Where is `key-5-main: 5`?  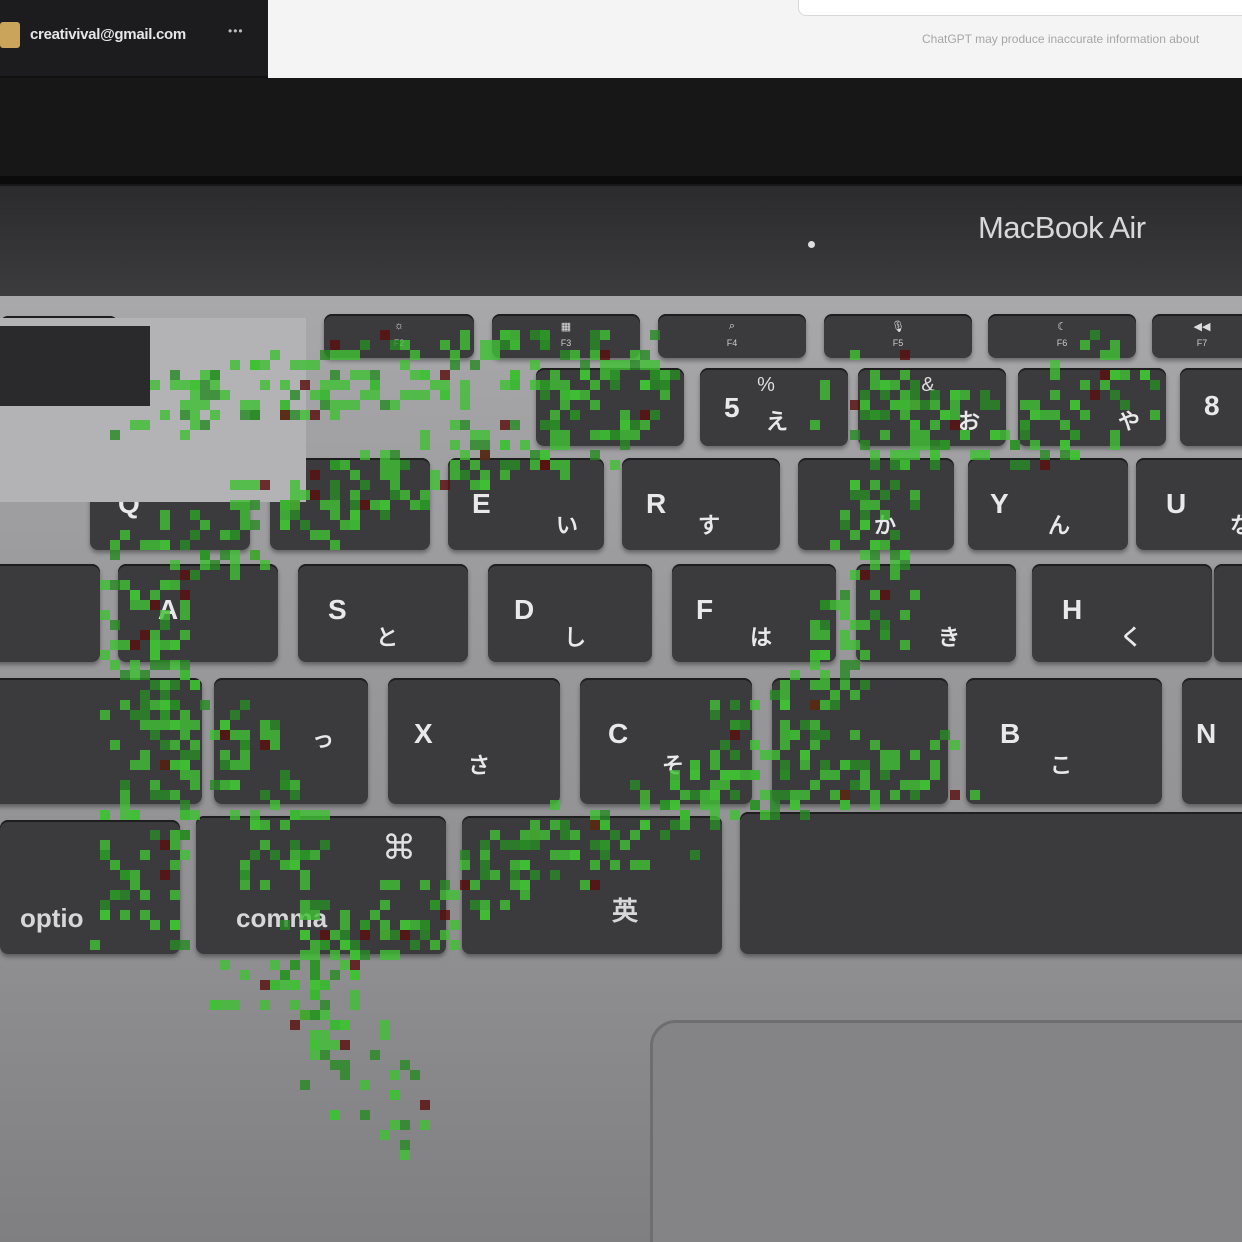
key-5-main: 5 is located at coordinates (732, 407).